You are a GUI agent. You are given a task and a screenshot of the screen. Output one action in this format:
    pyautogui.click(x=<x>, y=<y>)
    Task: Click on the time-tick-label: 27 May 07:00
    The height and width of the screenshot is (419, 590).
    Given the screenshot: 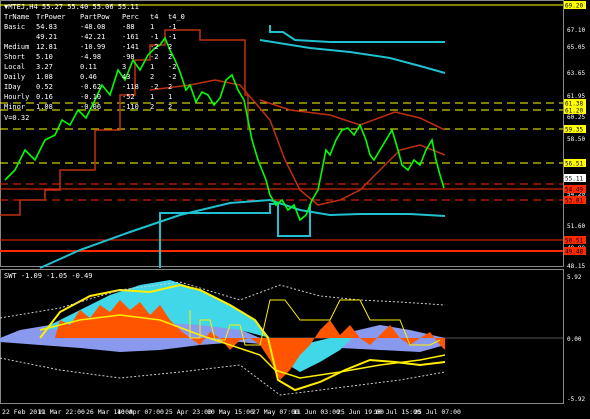 What is the action you would take?
    pyautogui.click(x=275, y=412)
    